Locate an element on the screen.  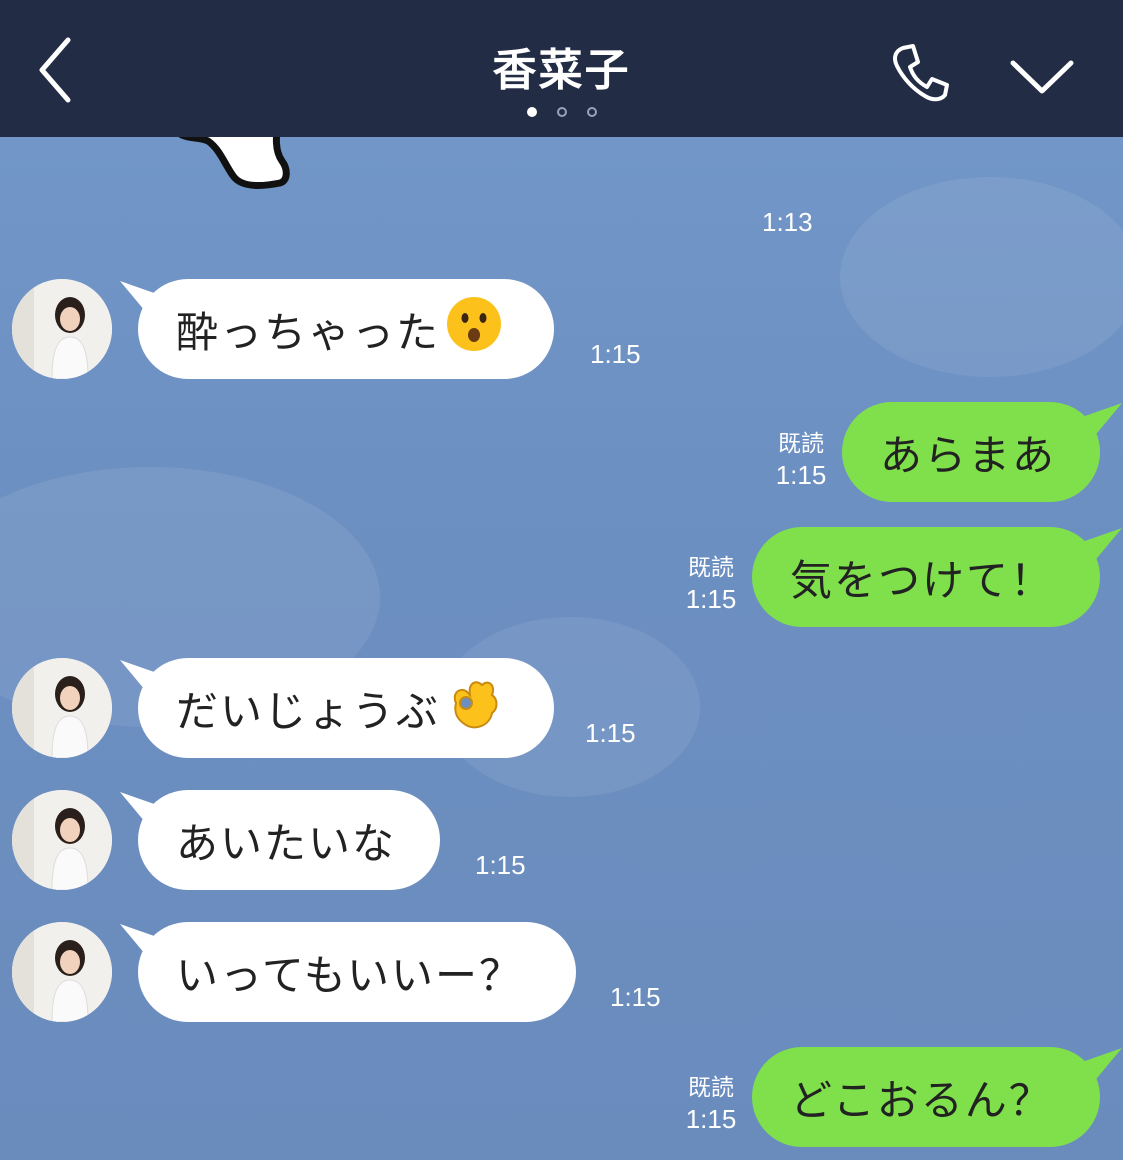
call-button is located at coordinates (920, 73).